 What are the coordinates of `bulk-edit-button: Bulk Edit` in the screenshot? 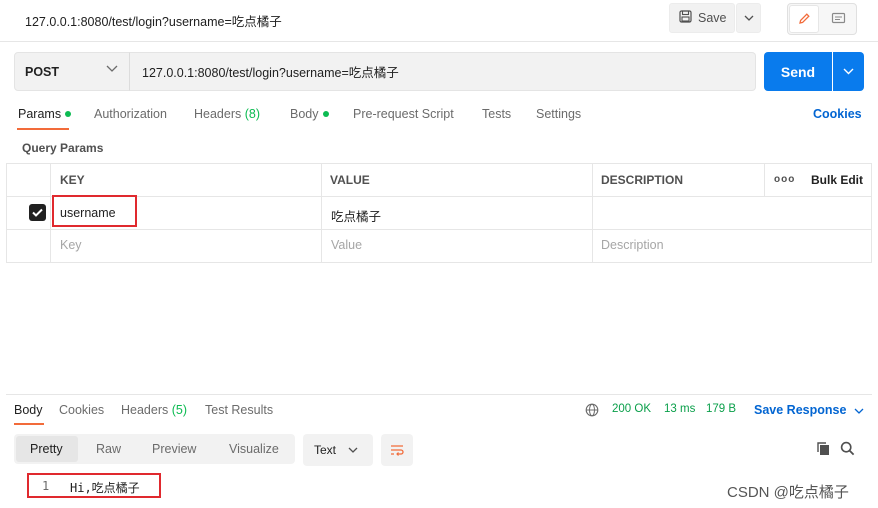 It's located at (837, 180).